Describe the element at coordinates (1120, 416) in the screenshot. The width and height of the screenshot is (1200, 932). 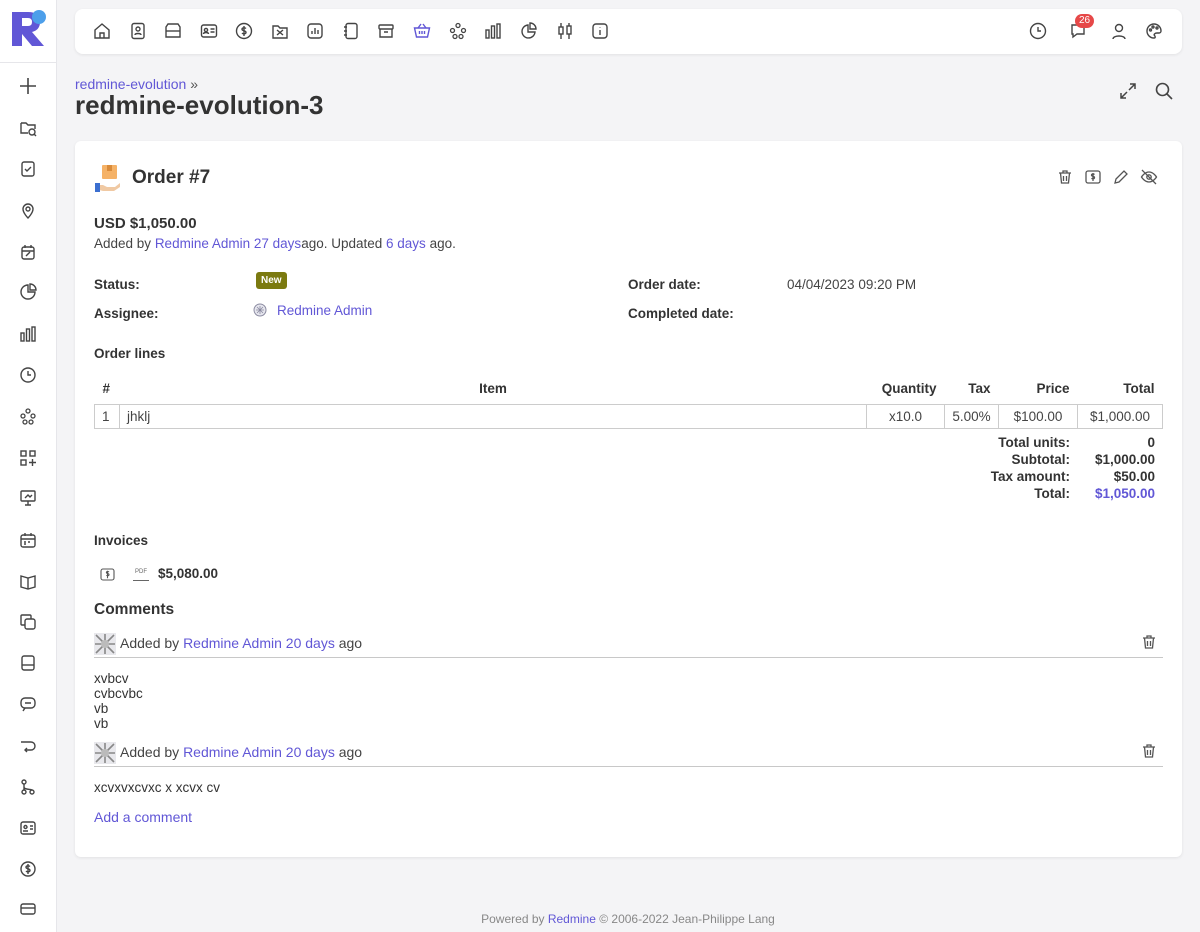
I see `cell-total: $1,000.00` at that location.